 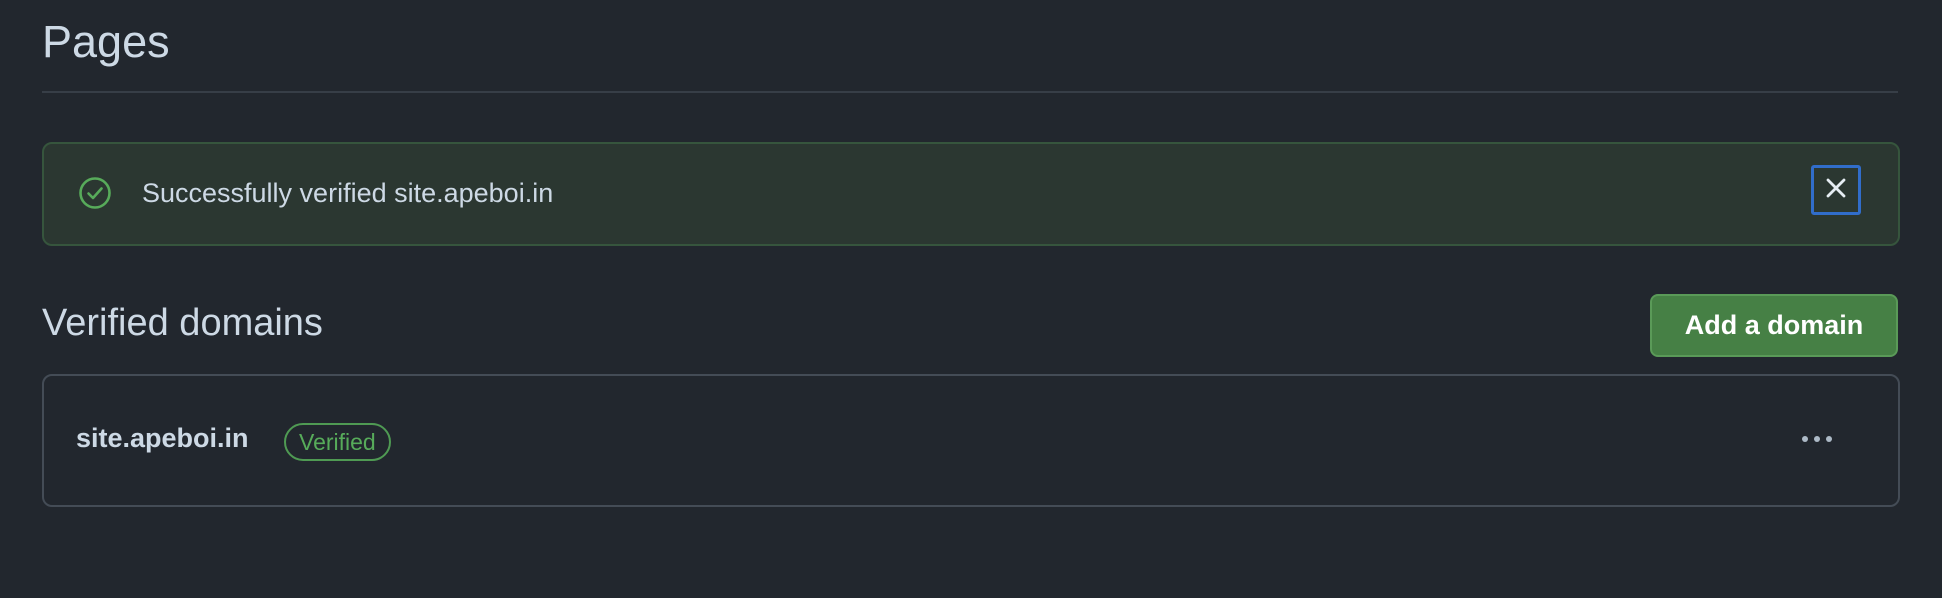 What do you see at coordinates (1774, 325) in the screenshot?
I see `add-domain-button: Add a domain` at bounding box center [1774, 325].